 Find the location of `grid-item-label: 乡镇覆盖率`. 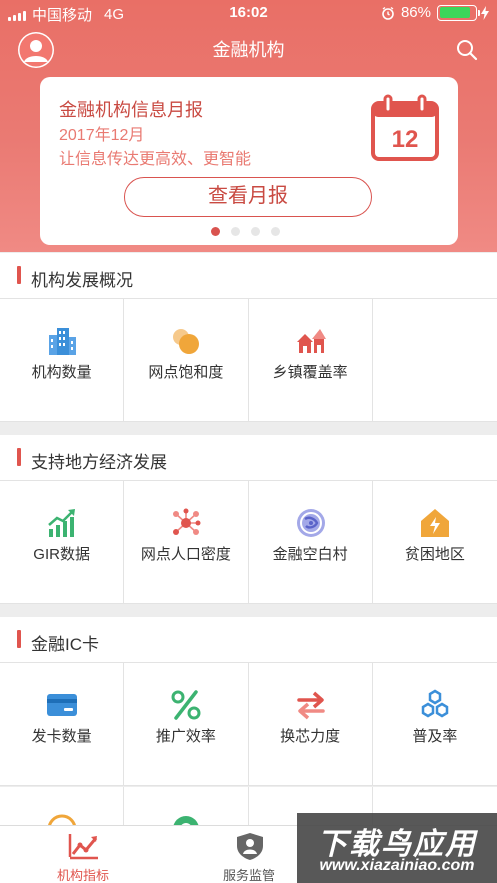

grid-item-label: 乡镇覆盖率 is located at coordinates (310, 372).